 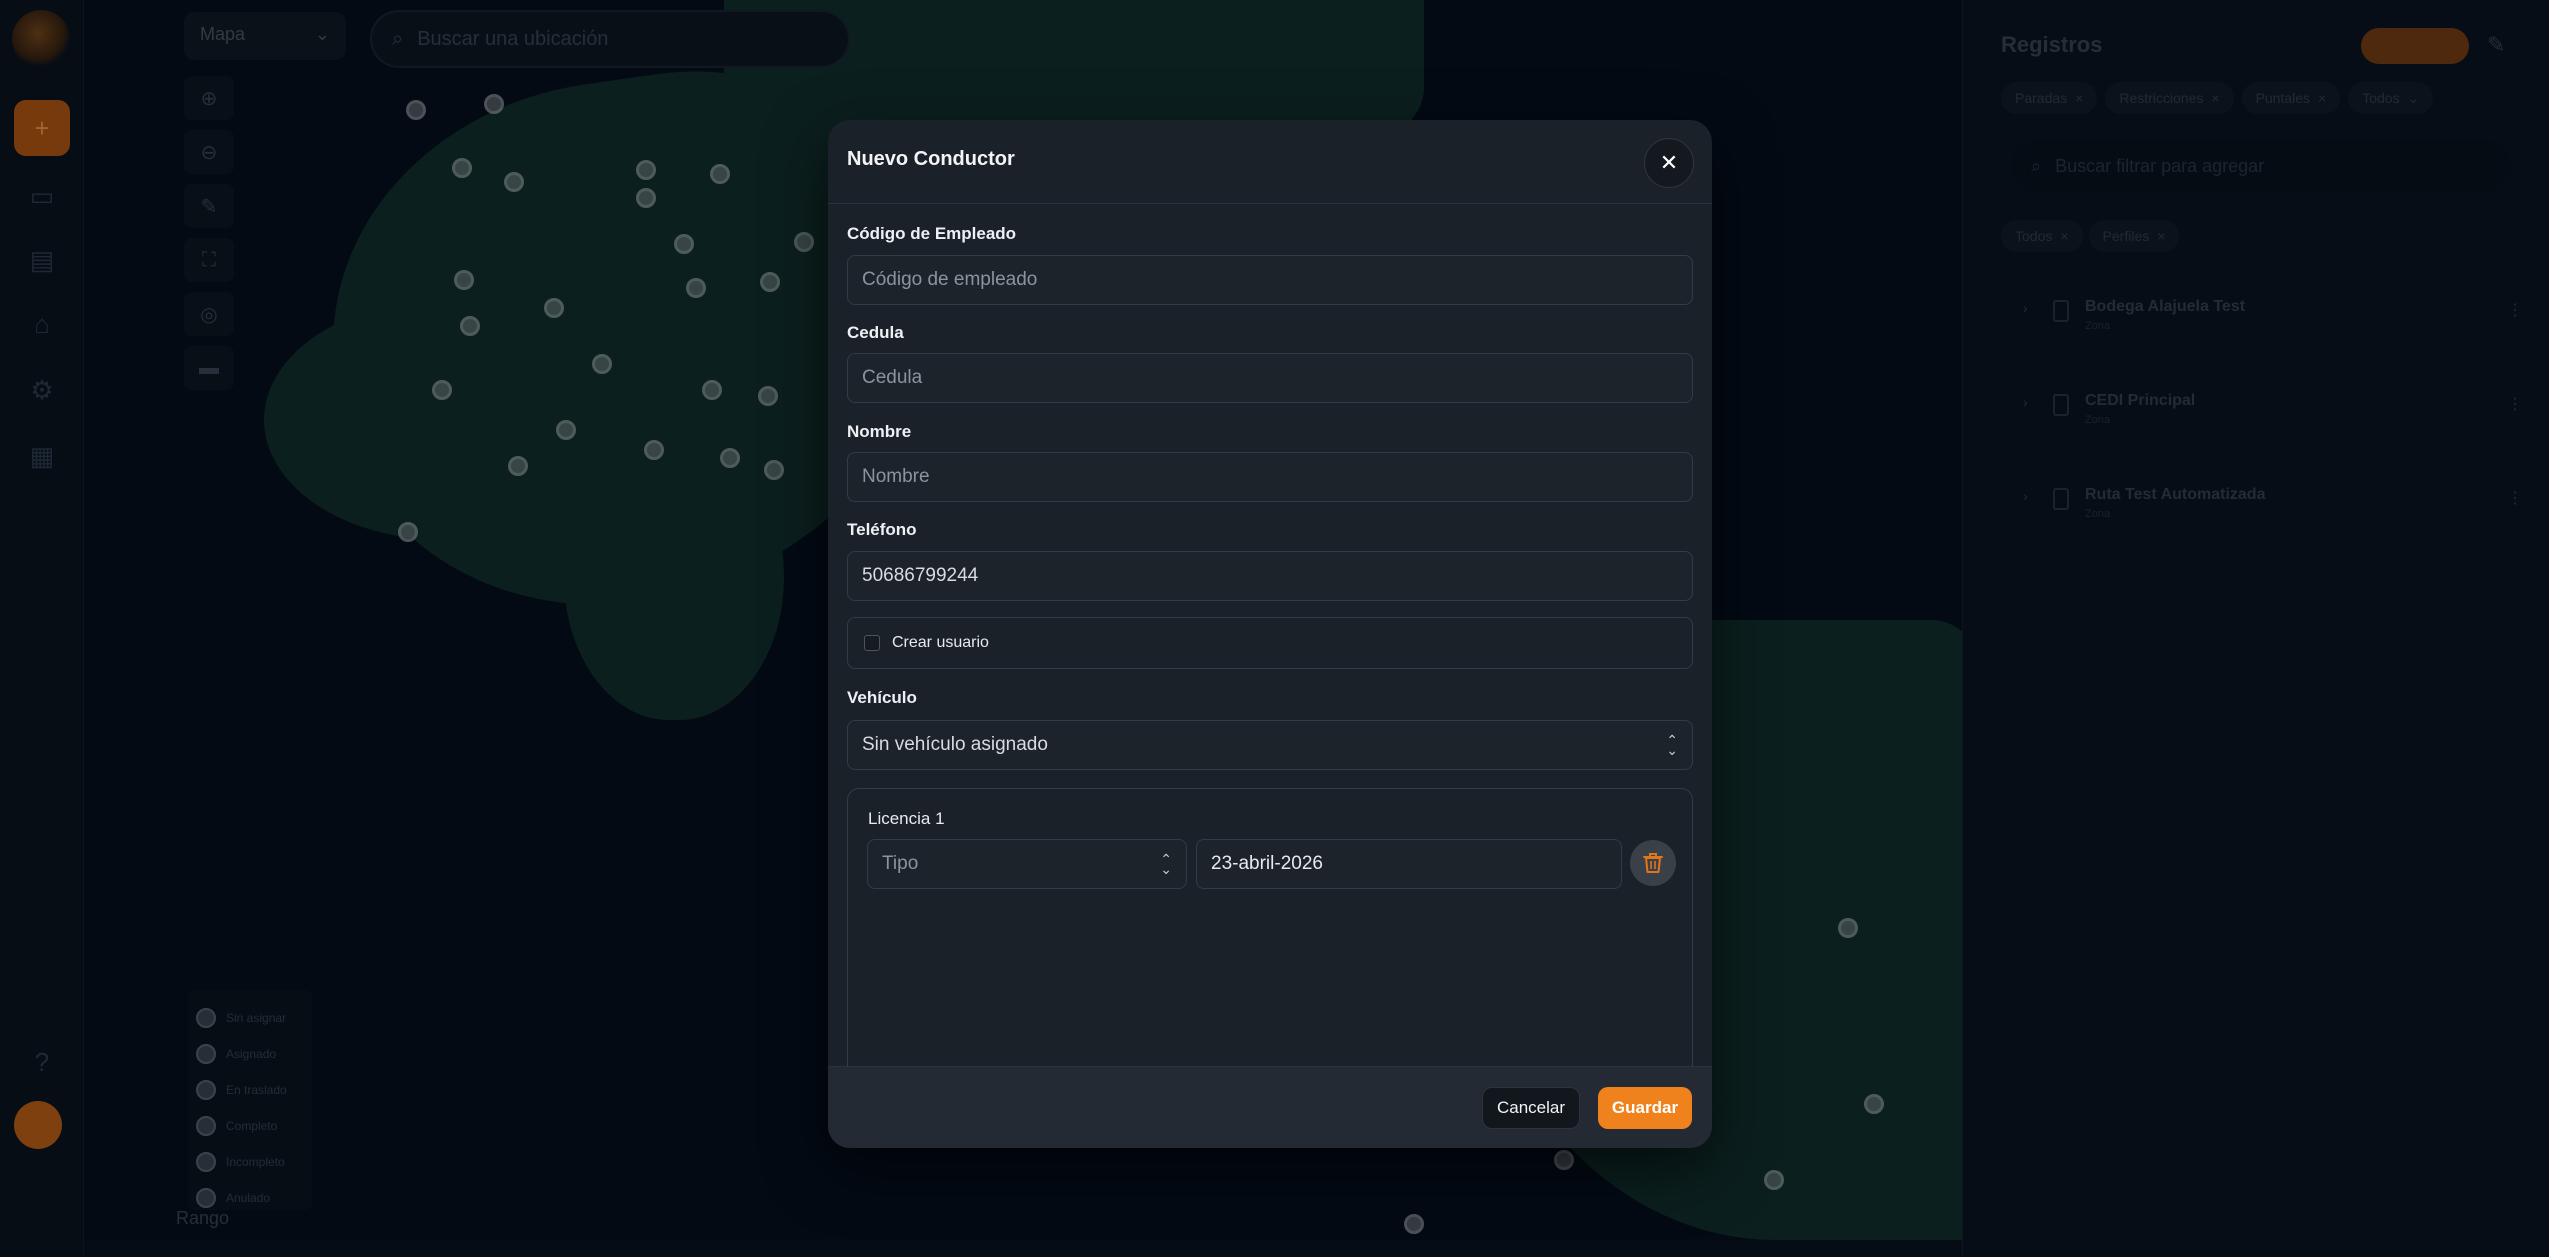 I want to click on close-button: ✕, so click(x=1669, y=163).